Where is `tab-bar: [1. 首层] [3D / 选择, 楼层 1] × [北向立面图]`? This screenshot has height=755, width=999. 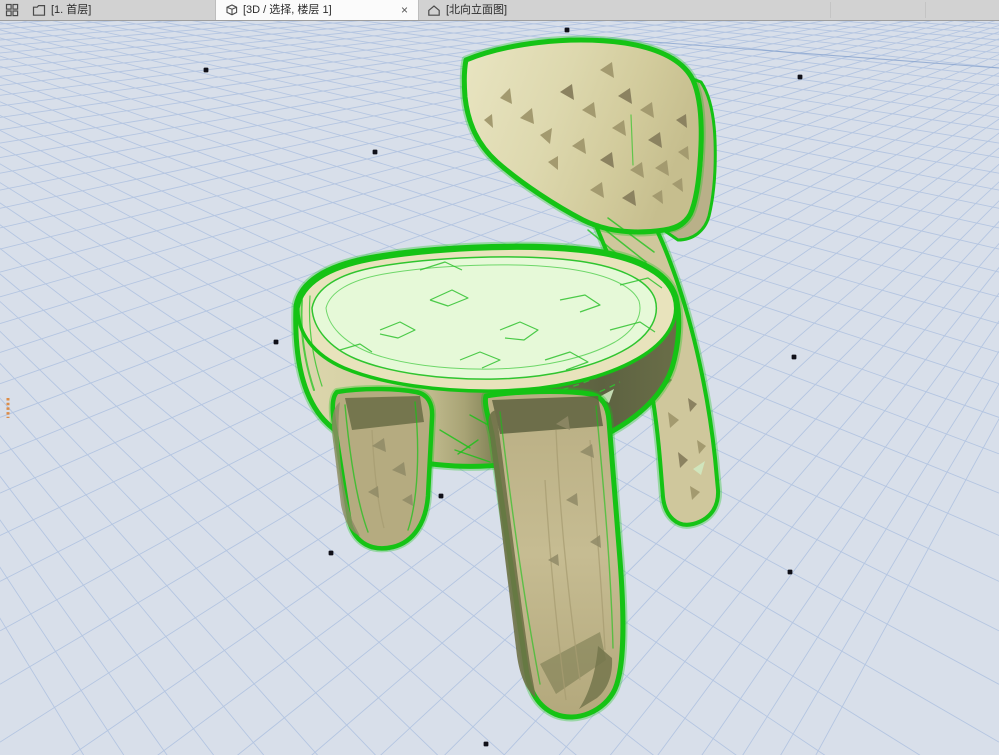 tab-bar: [1. 首层] [3D / 选择, 楼层 1] × [北向立面图] is located at coordinates (499, 10).